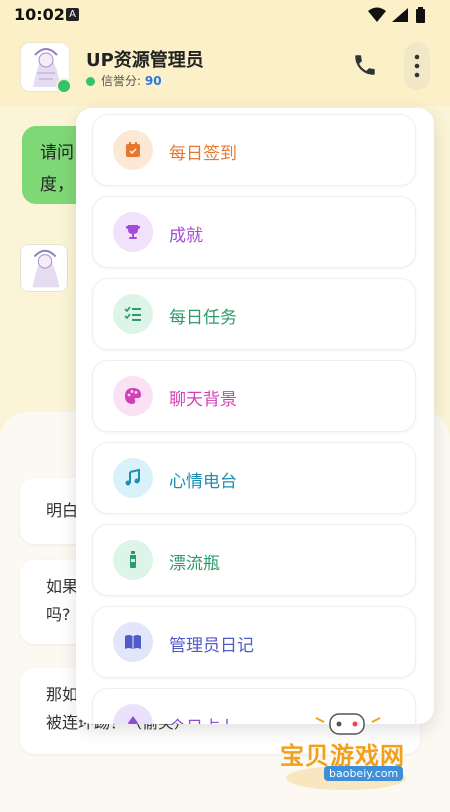 Image resolution: width=450 pixels, height=812 pixels. I want to click on menu-item-label: 成就, so click(186, 236).